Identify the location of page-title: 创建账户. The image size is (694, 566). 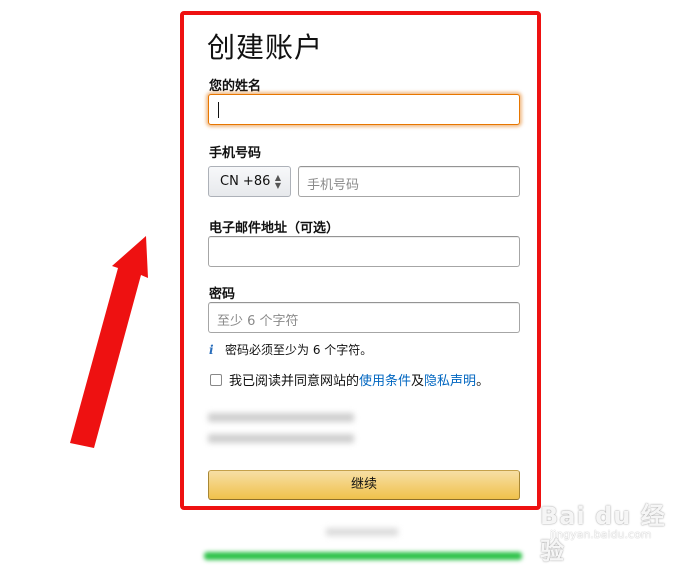
(265, 47).